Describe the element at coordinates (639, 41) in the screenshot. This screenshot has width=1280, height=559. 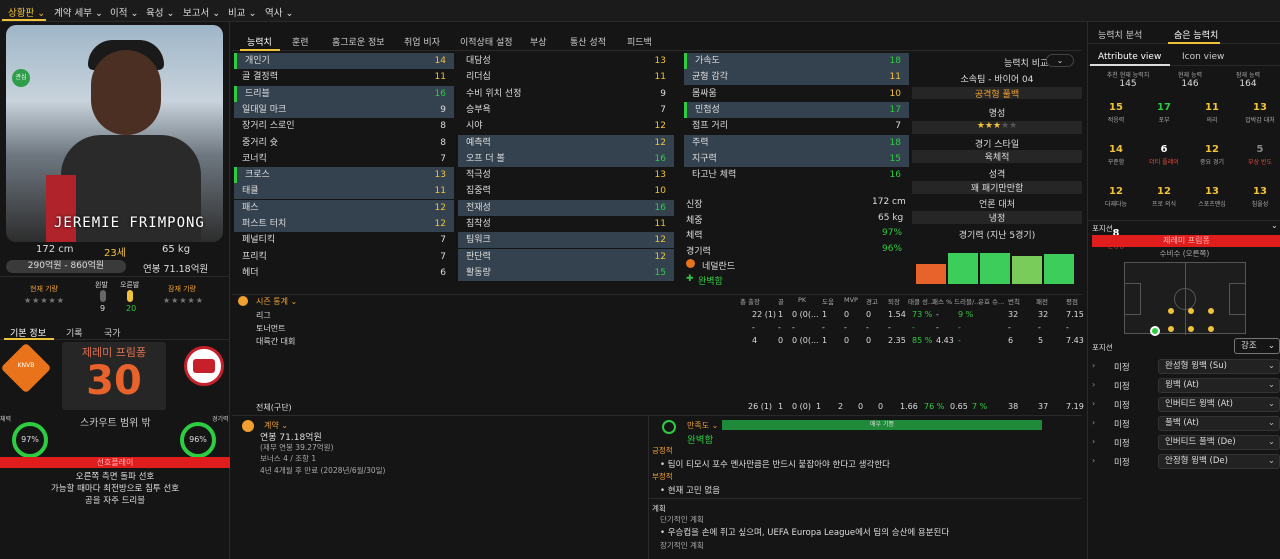
I see `tab-feedback: 피드백` at that location.